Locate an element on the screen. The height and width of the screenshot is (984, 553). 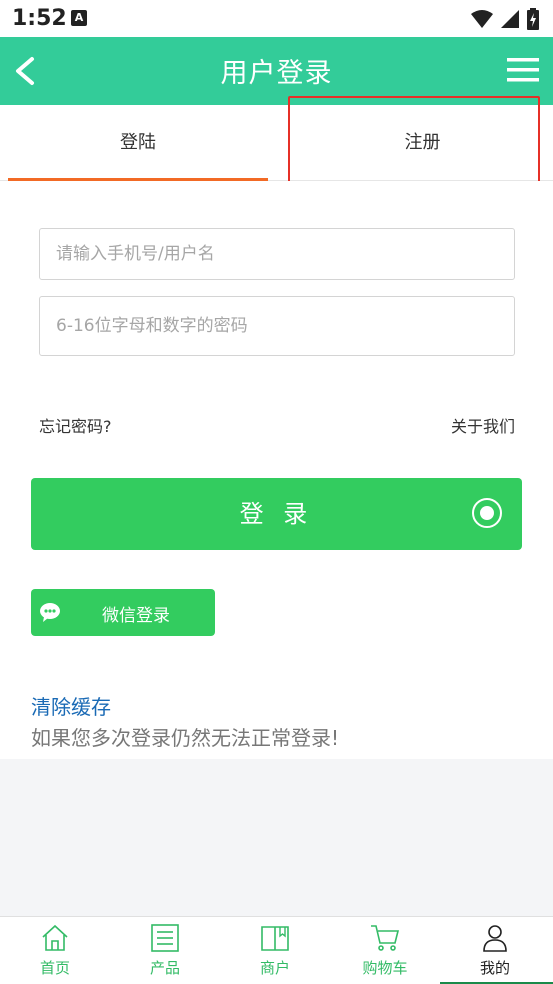
bottom-tab-label: 商户 is located at coordinates (274, 968).